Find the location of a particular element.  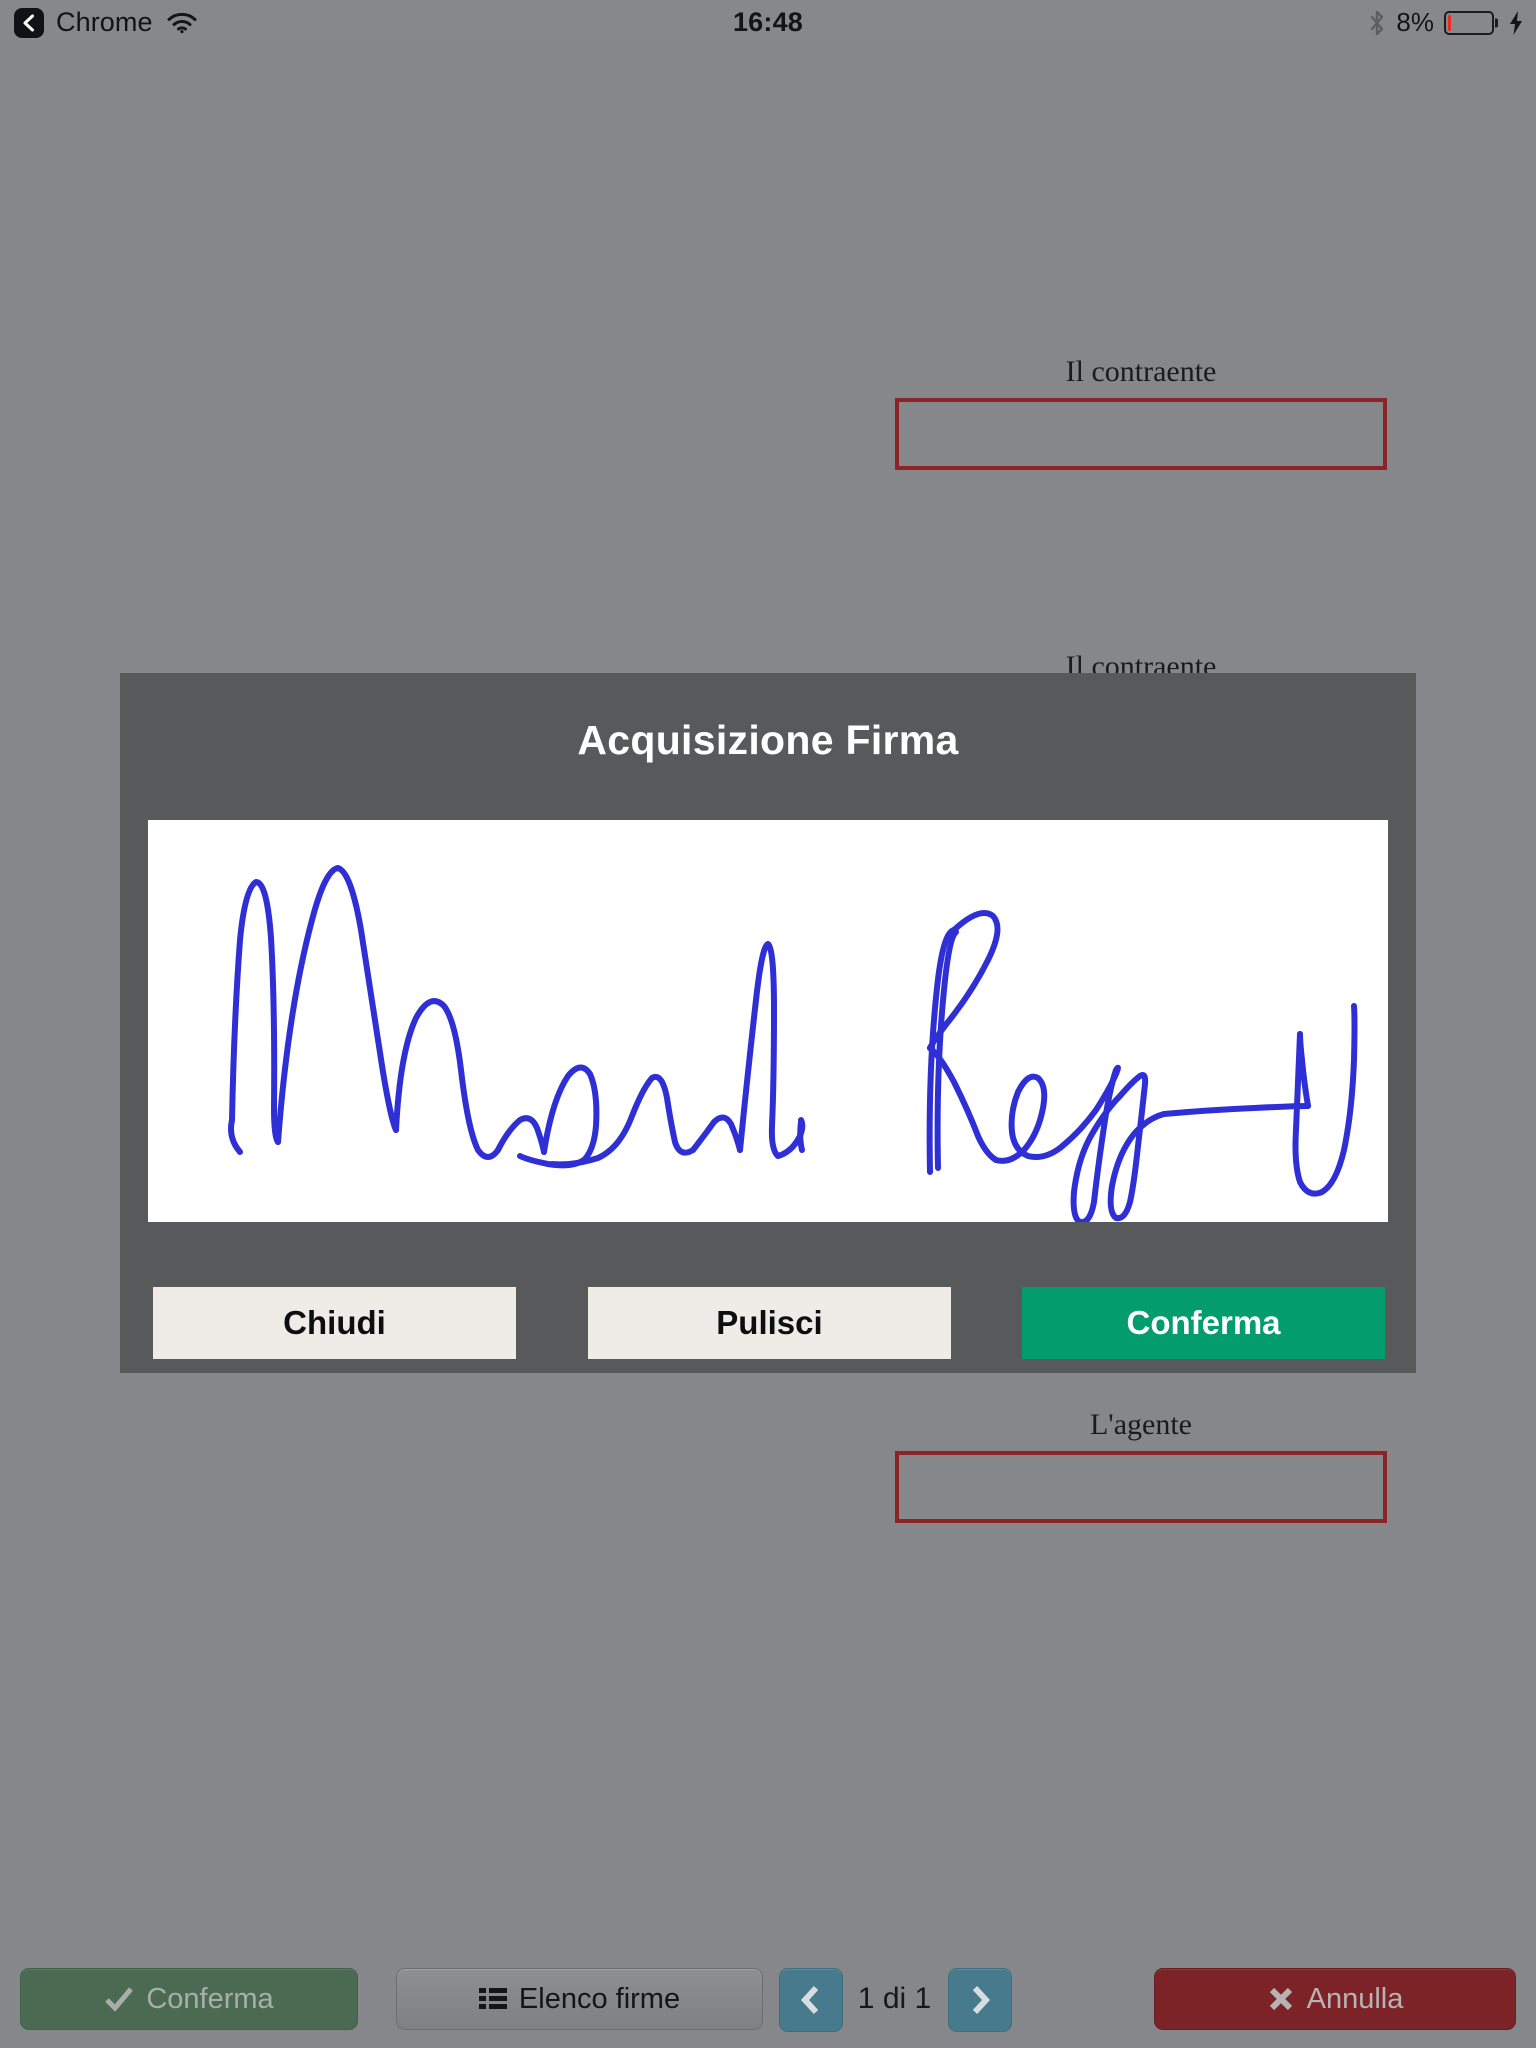

signature-block-agente: L'agente is located at coordinates (1141, 1465).